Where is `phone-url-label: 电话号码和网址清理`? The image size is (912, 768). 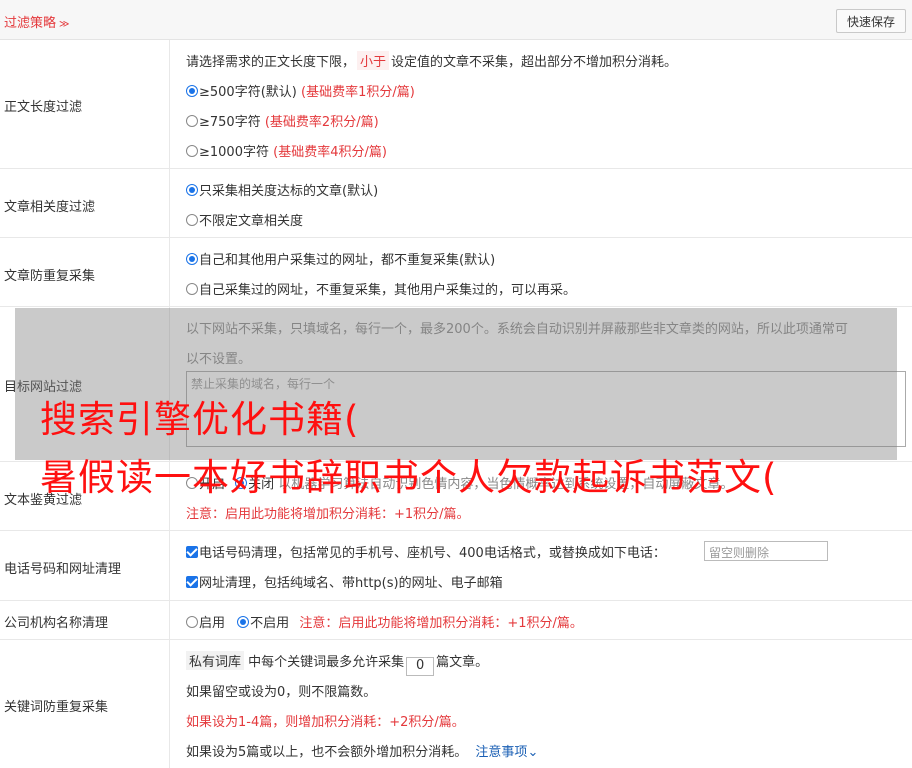 phone-url-label: 电话号码和网址清理 is located at coordinates (63, 569).